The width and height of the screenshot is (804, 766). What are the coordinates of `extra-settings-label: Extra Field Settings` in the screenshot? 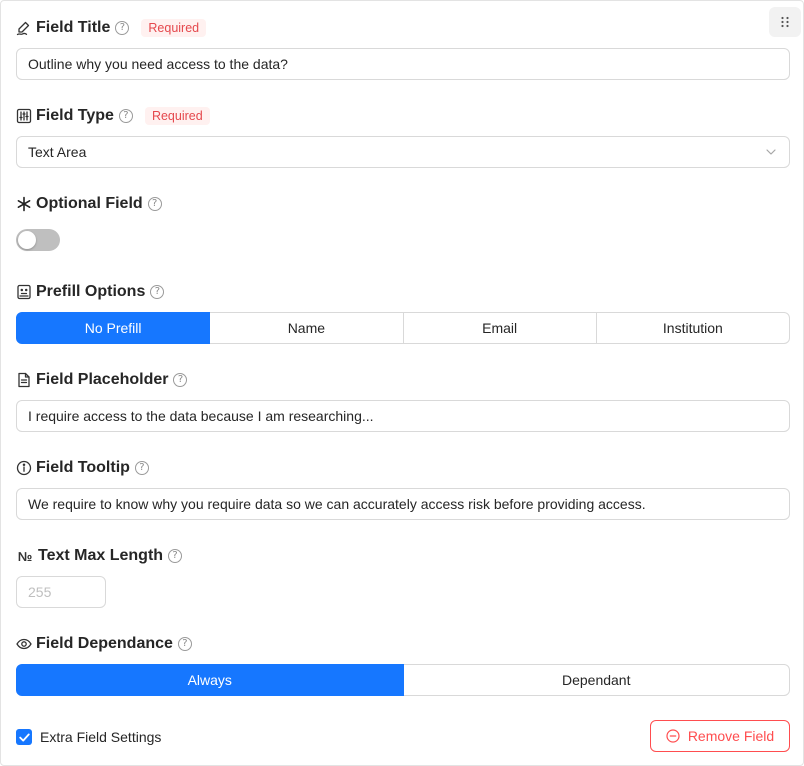 It's located at (101, 737).